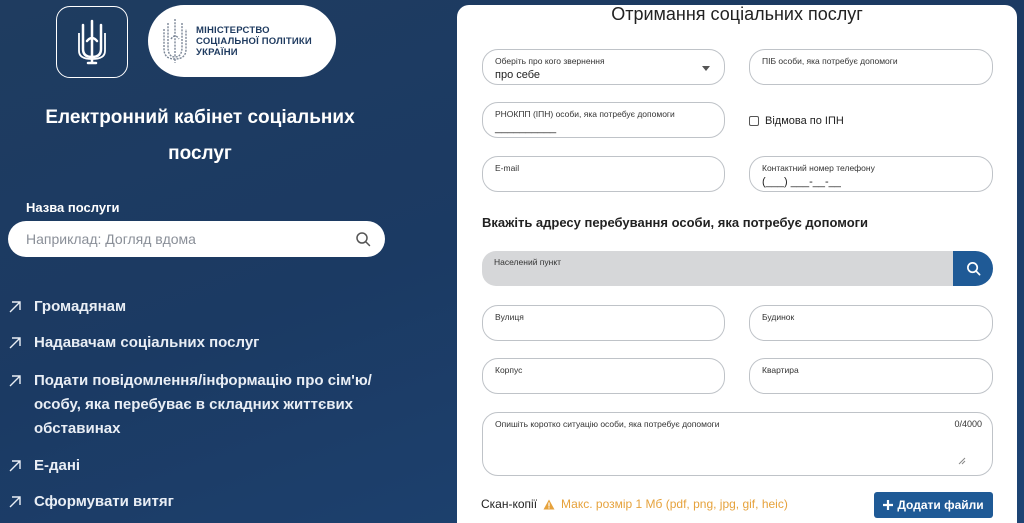 This screenshot has width=1024, height=523. I want to click on locality-field-label: Населений пункт, so click(528, 262).